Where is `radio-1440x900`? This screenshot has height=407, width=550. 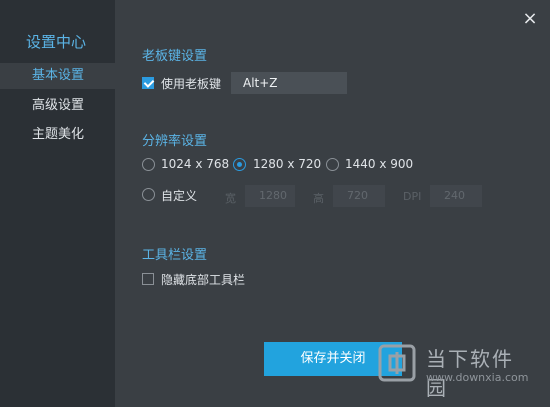 radio-1440x900 is located at coordinates (332, 164).